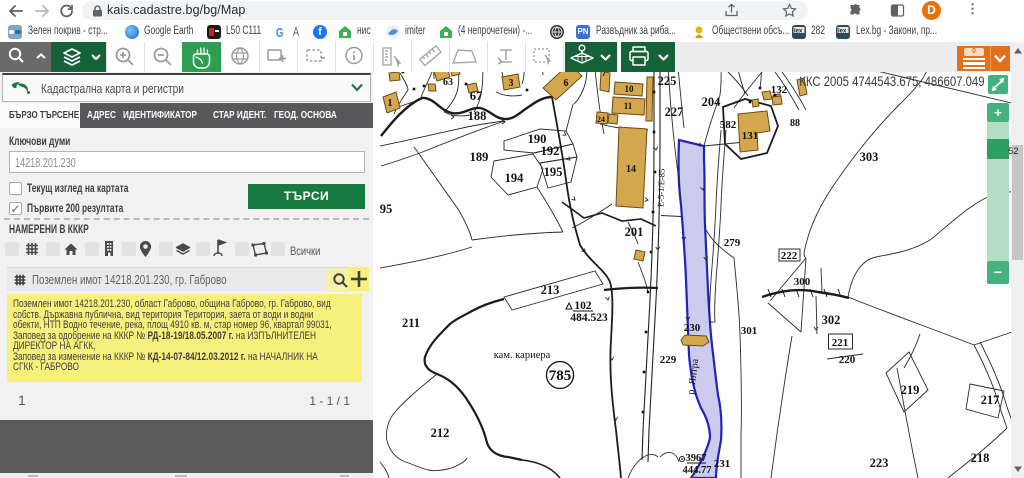 This screenshot has width=1024, height=478. What do you see at coordinates (990, 400) in the screenshot?
I see `svg-text: 217` at bounding box center [990, 400].